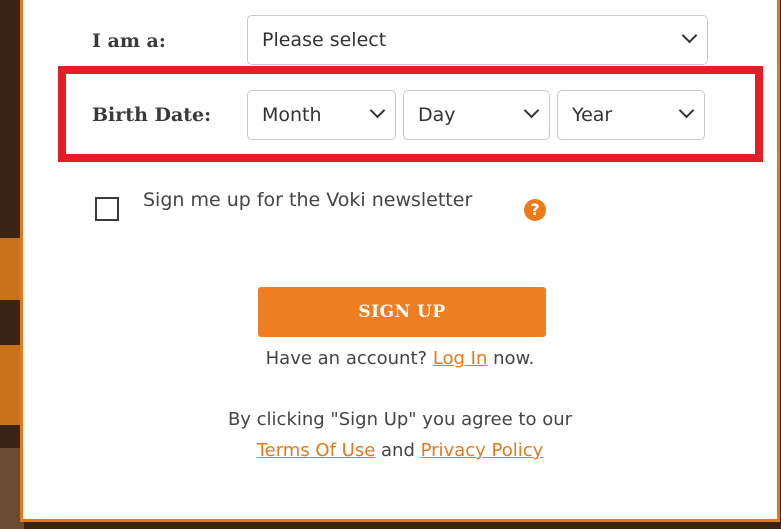 This screenshot has height=529, width=781. Describe the element at coordinates (689, 35) in the screenshot. I see `chevron-down-icon` at that location.